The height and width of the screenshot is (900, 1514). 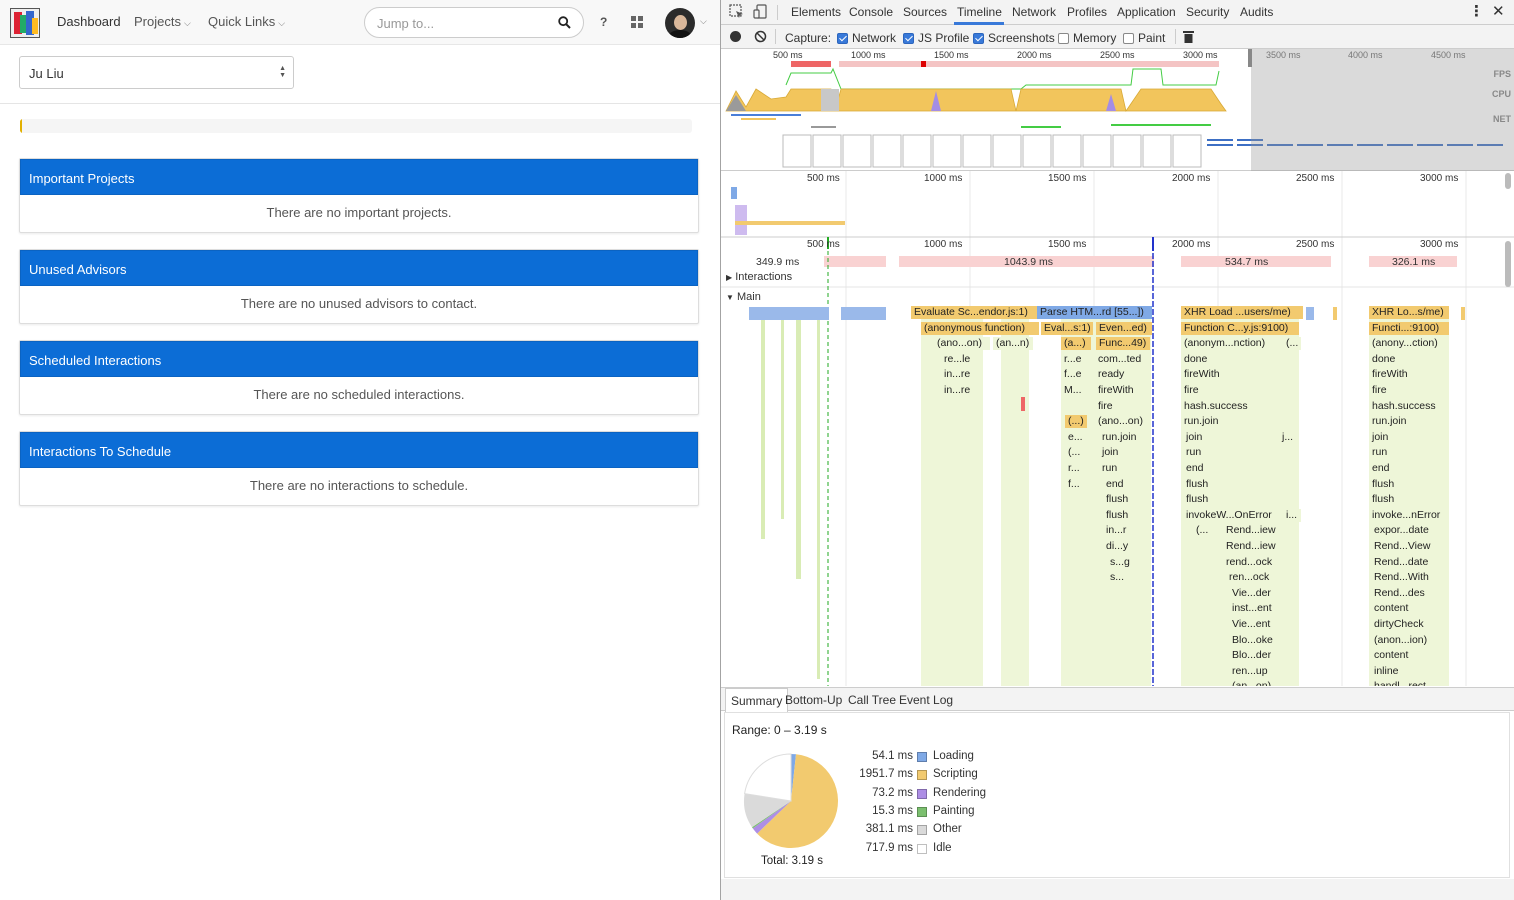 What do you see at coordinates (813, 700) in the screenshot?
I see `tab-bottom-up: Bottom-Up` at bounding box center [813, 700].